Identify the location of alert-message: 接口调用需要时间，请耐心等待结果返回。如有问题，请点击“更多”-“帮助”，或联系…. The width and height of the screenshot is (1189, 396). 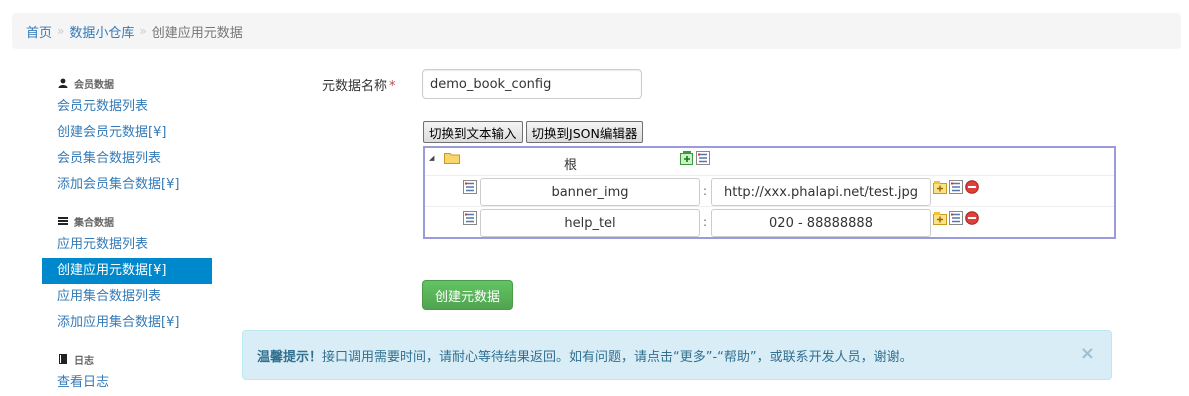
(617, 357).